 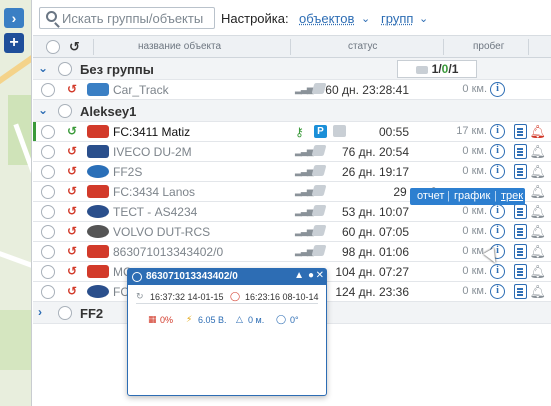 I want to click on search-icon, so click(x=51, y=16).